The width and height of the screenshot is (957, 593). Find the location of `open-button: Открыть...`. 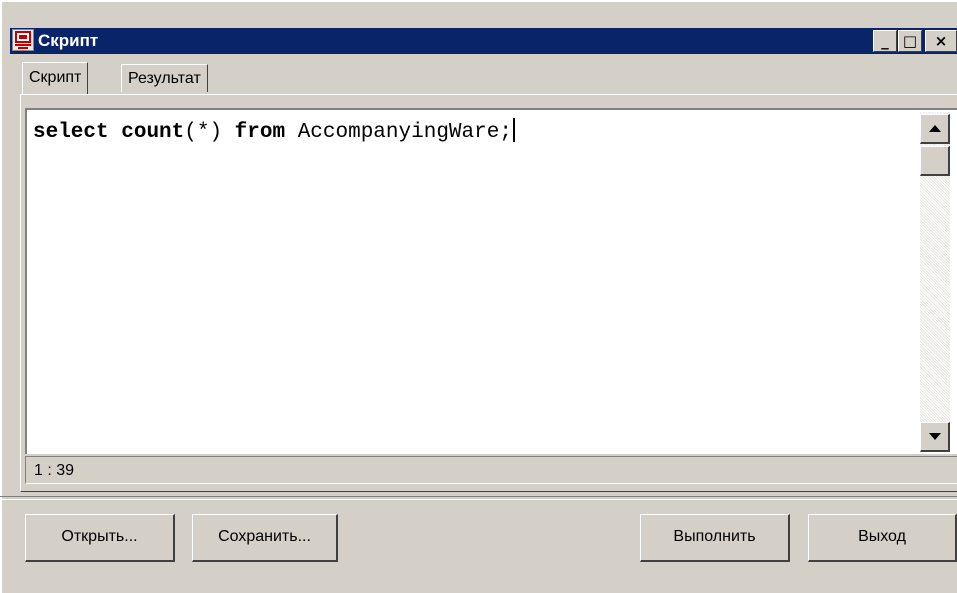

open-button: Открыть... is located at coordinates (100, 538).